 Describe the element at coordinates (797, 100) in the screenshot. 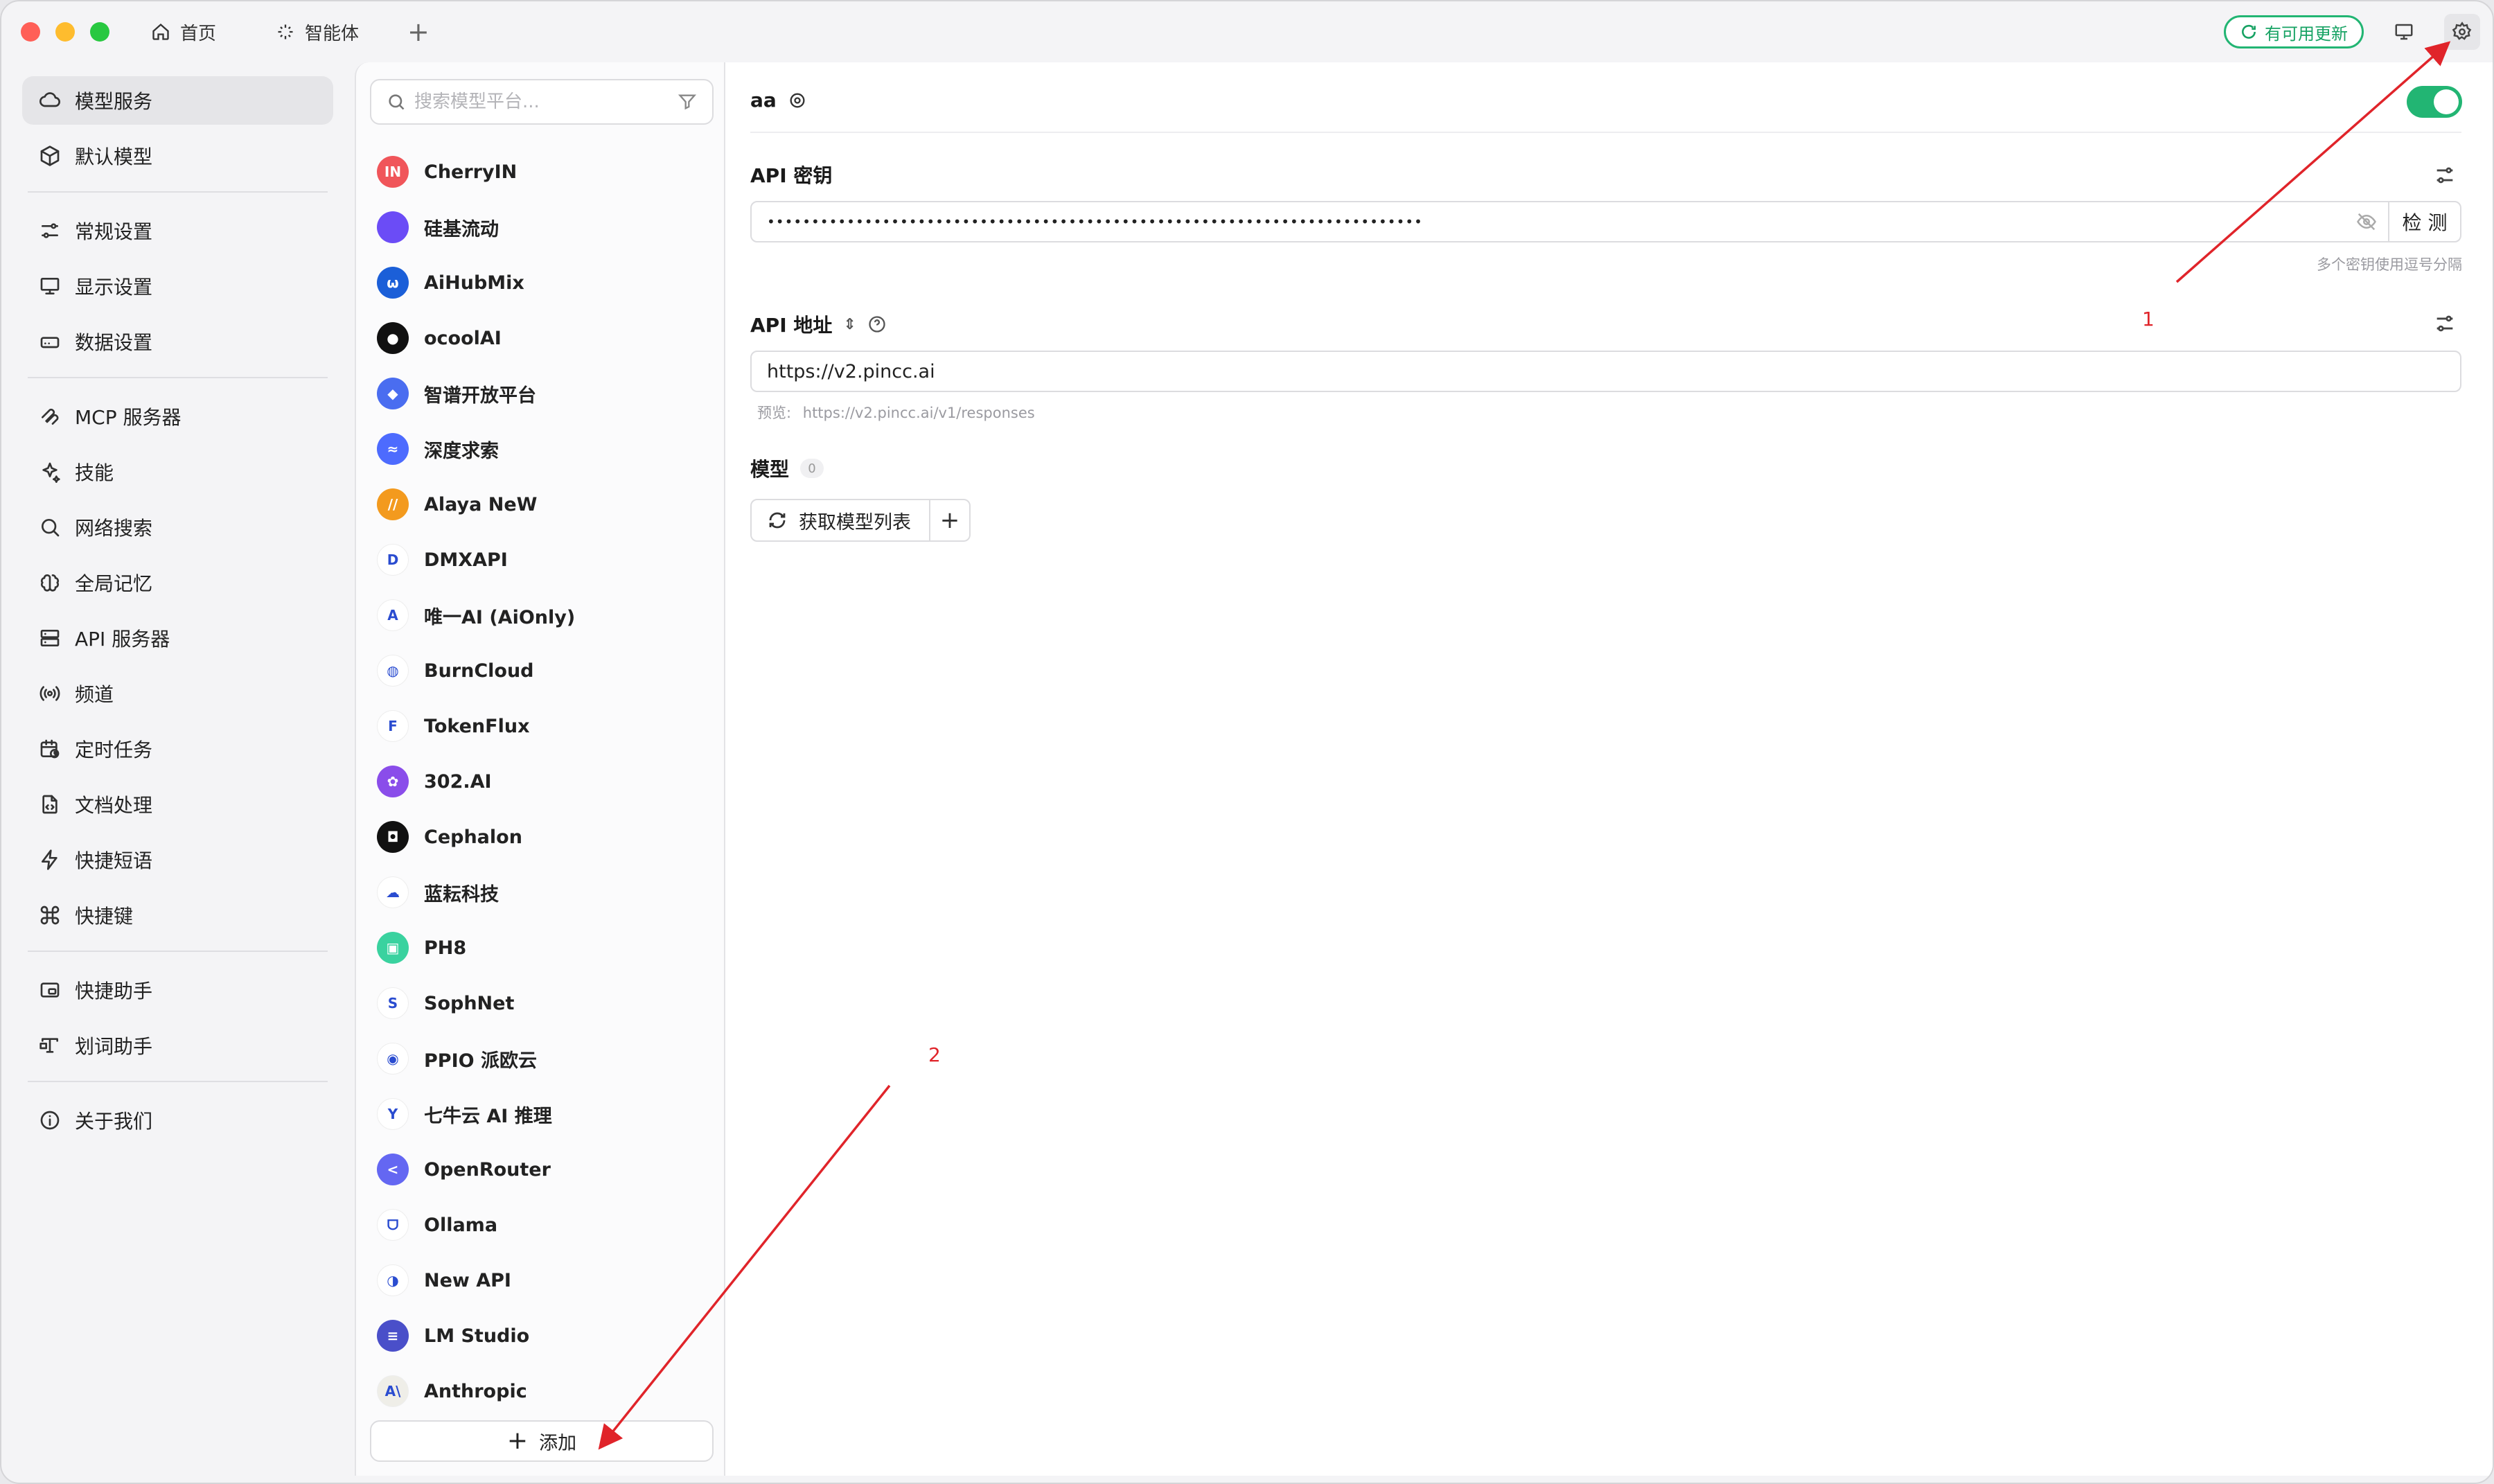

I see `provider-settings-icon` at that location.